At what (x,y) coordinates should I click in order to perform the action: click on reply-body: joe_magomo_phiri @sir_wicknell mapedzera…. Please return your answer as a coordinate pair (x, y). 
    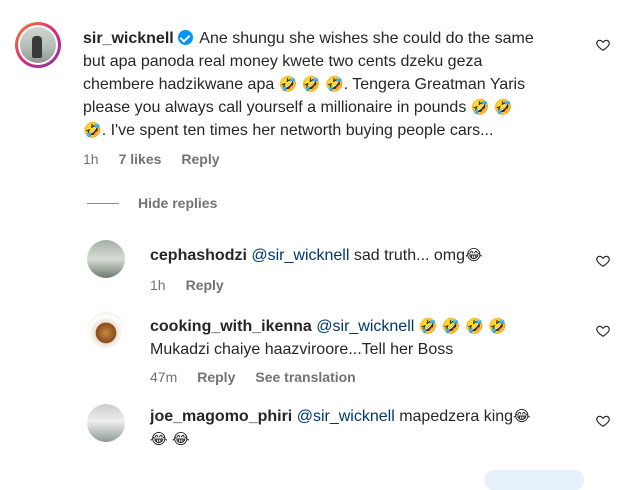
    Looking at the image, I should click on (360, 428).